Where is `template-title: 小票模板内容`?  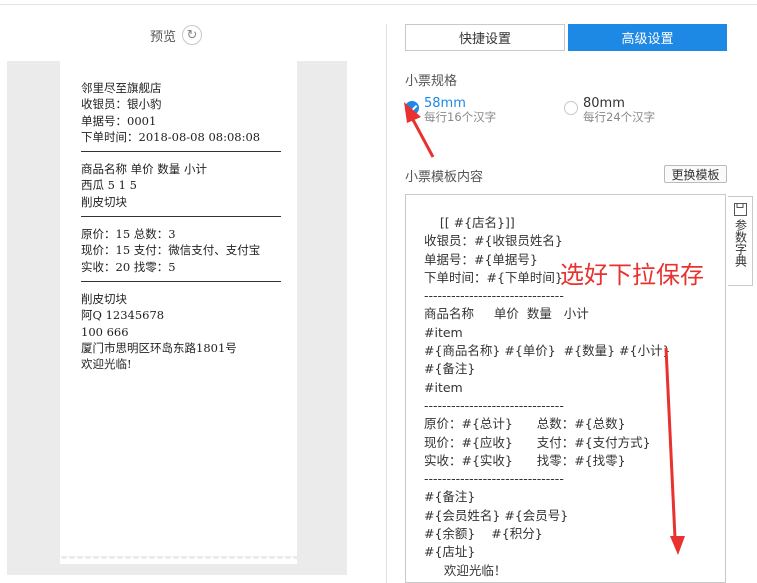 template-title: 小票模板内容 is located at coordinates (444, 177).